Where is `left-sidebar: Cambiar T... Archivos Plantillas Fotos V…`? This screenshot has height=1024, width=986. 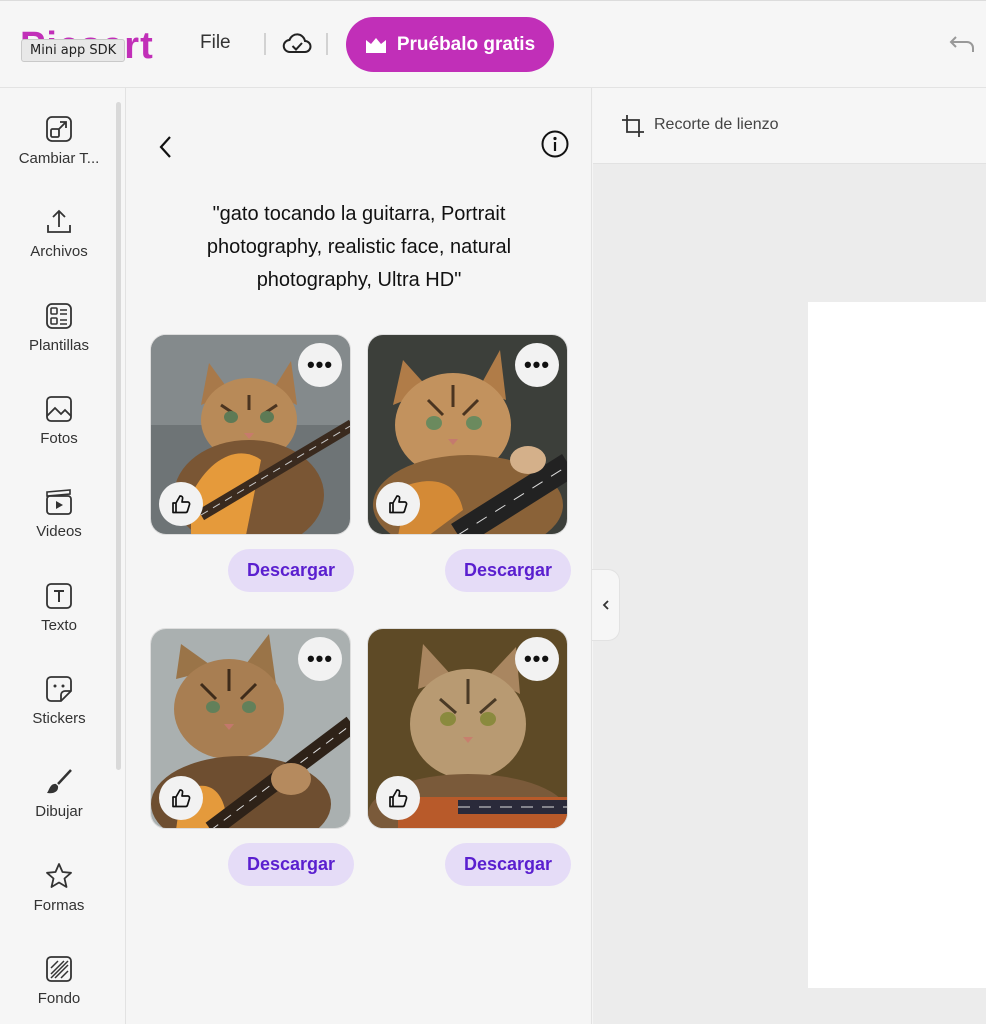 left-sidebar: Cambiar T... Archivos Plantillas Fotos V… is located at coordinates (63, 556).